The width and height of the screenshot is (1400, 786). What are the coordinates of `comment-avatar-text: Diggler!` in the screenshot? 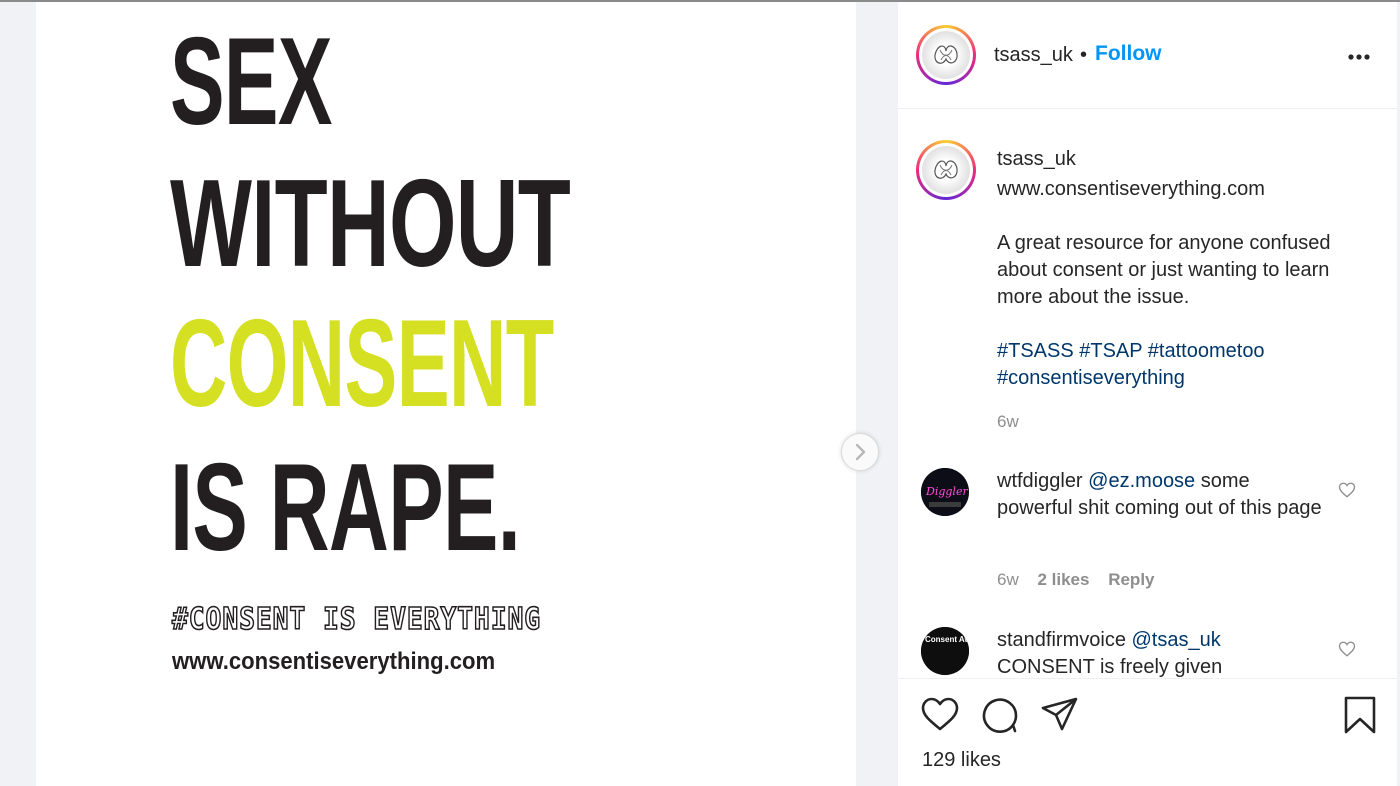 It's located at (947, 491).